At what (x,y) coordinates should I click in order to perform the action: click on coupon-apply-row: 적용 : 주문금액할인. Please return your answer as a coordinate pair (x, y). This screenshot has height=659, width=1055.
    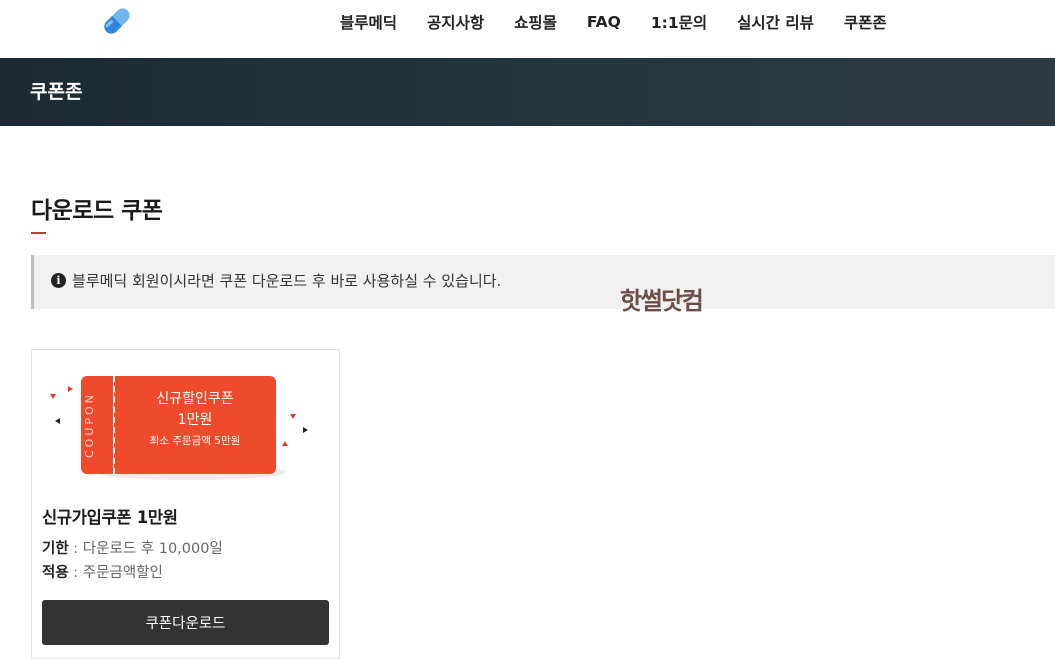
    Looking at the image, I should click on (102, 573).